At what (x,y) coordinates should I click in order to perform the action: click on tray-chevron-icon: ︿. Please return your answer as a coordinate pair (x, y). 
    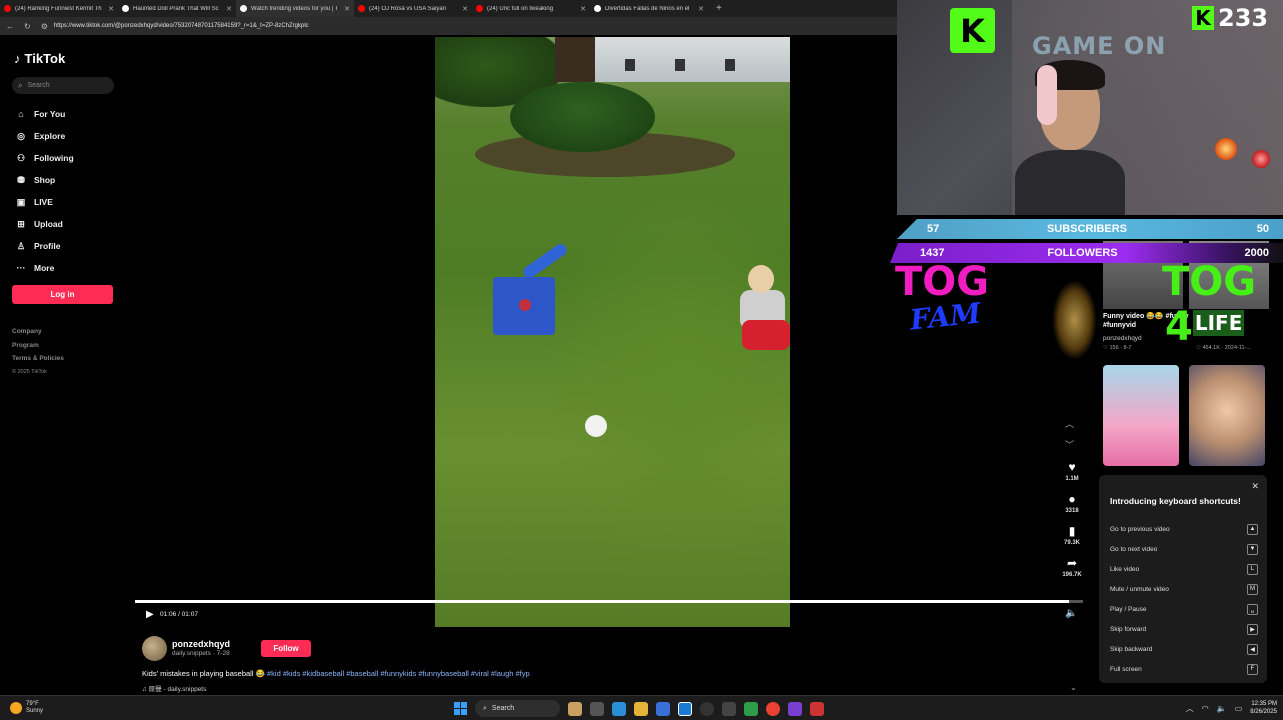
    Looking at the image, I should click on (1190, 708).